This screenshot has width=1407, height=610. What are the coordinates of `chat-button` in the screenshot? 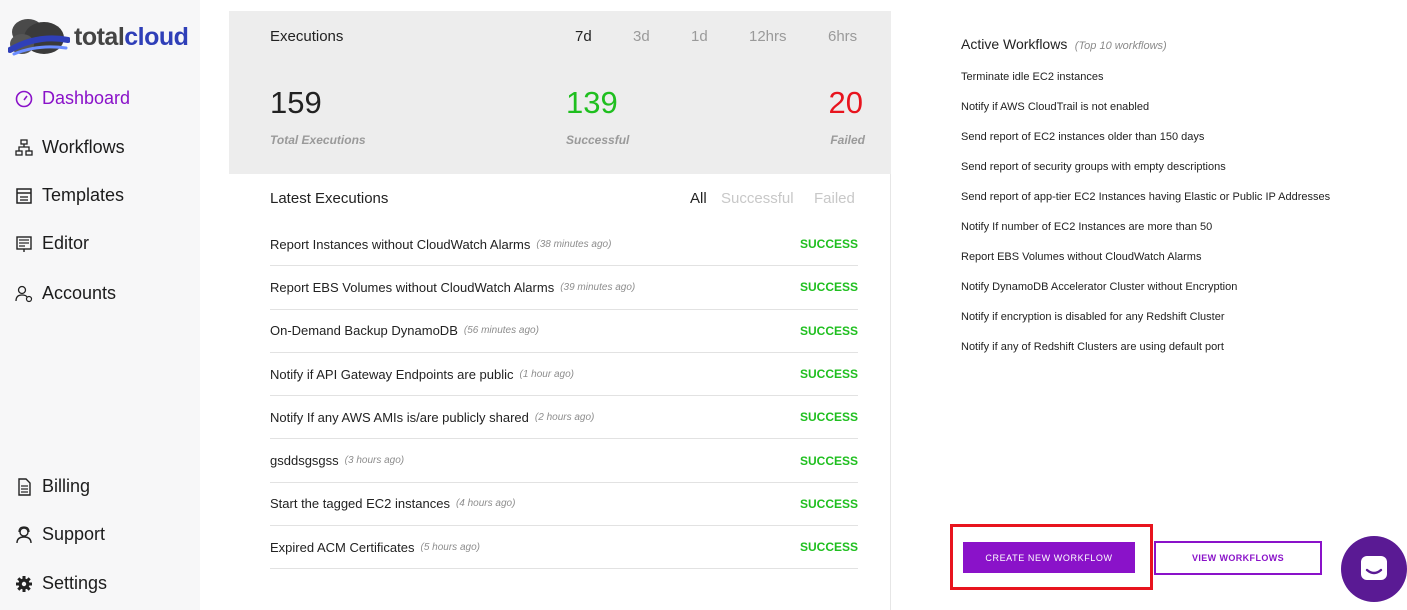 It's located at (1374, 569).